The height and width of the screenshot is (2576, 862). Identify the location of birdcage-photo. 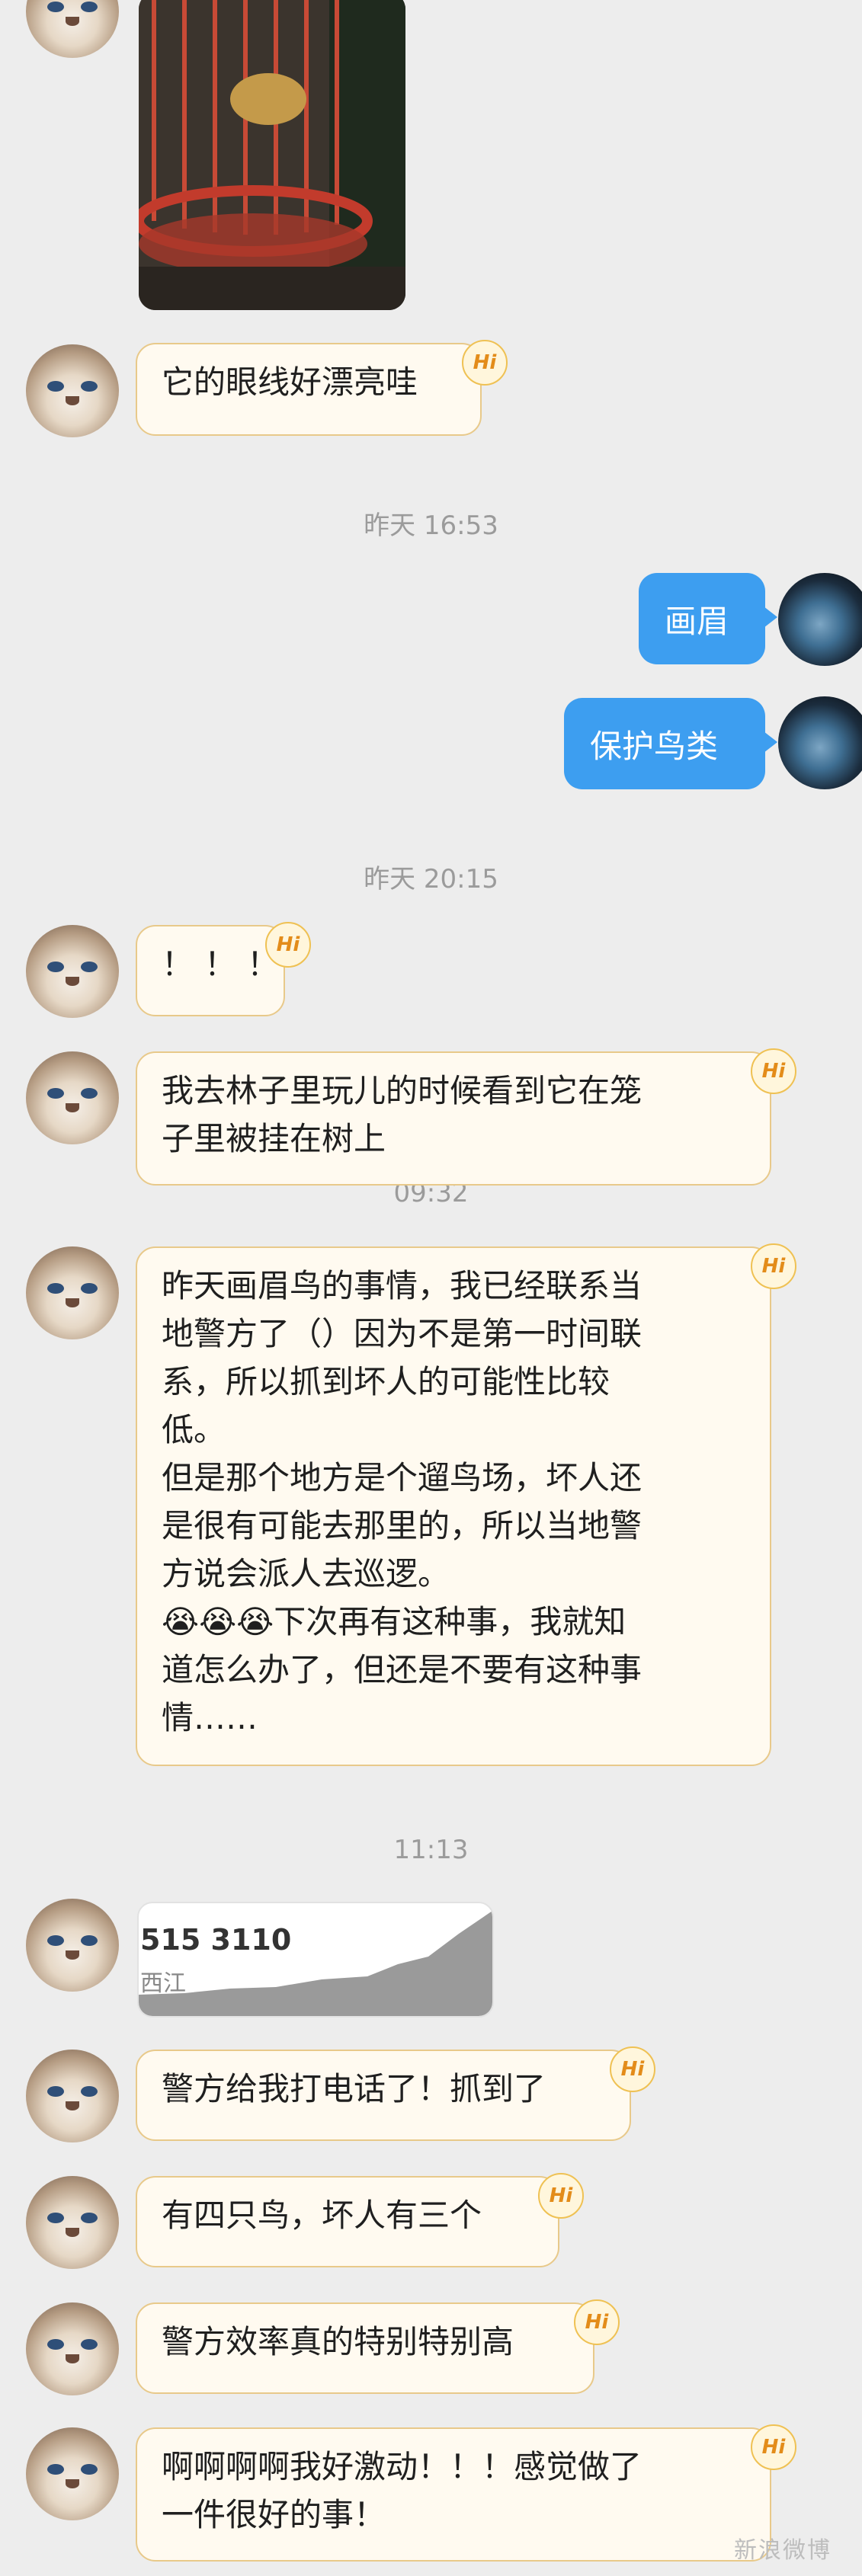
(272, 155).